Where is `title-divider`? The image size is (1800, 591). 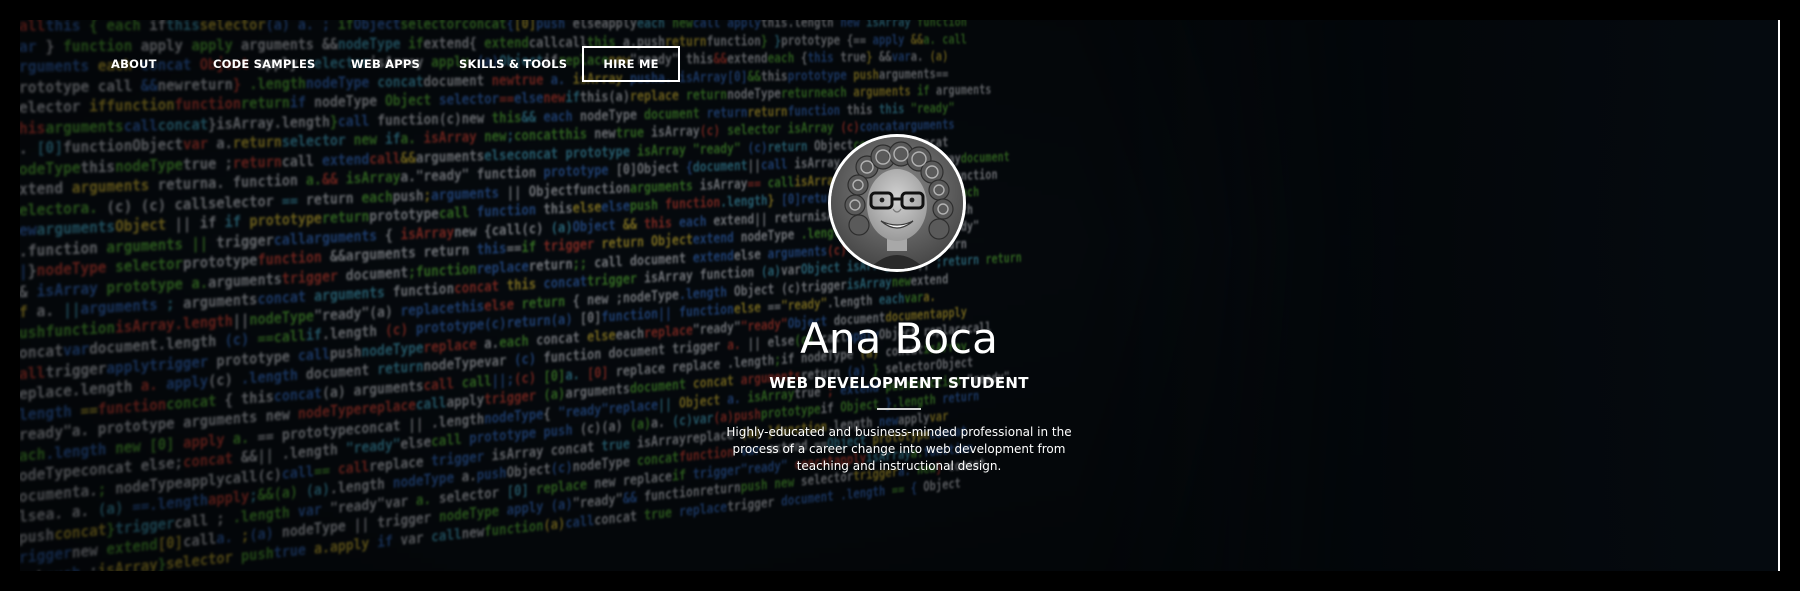 title-divider is located at coordinates (899, 409).